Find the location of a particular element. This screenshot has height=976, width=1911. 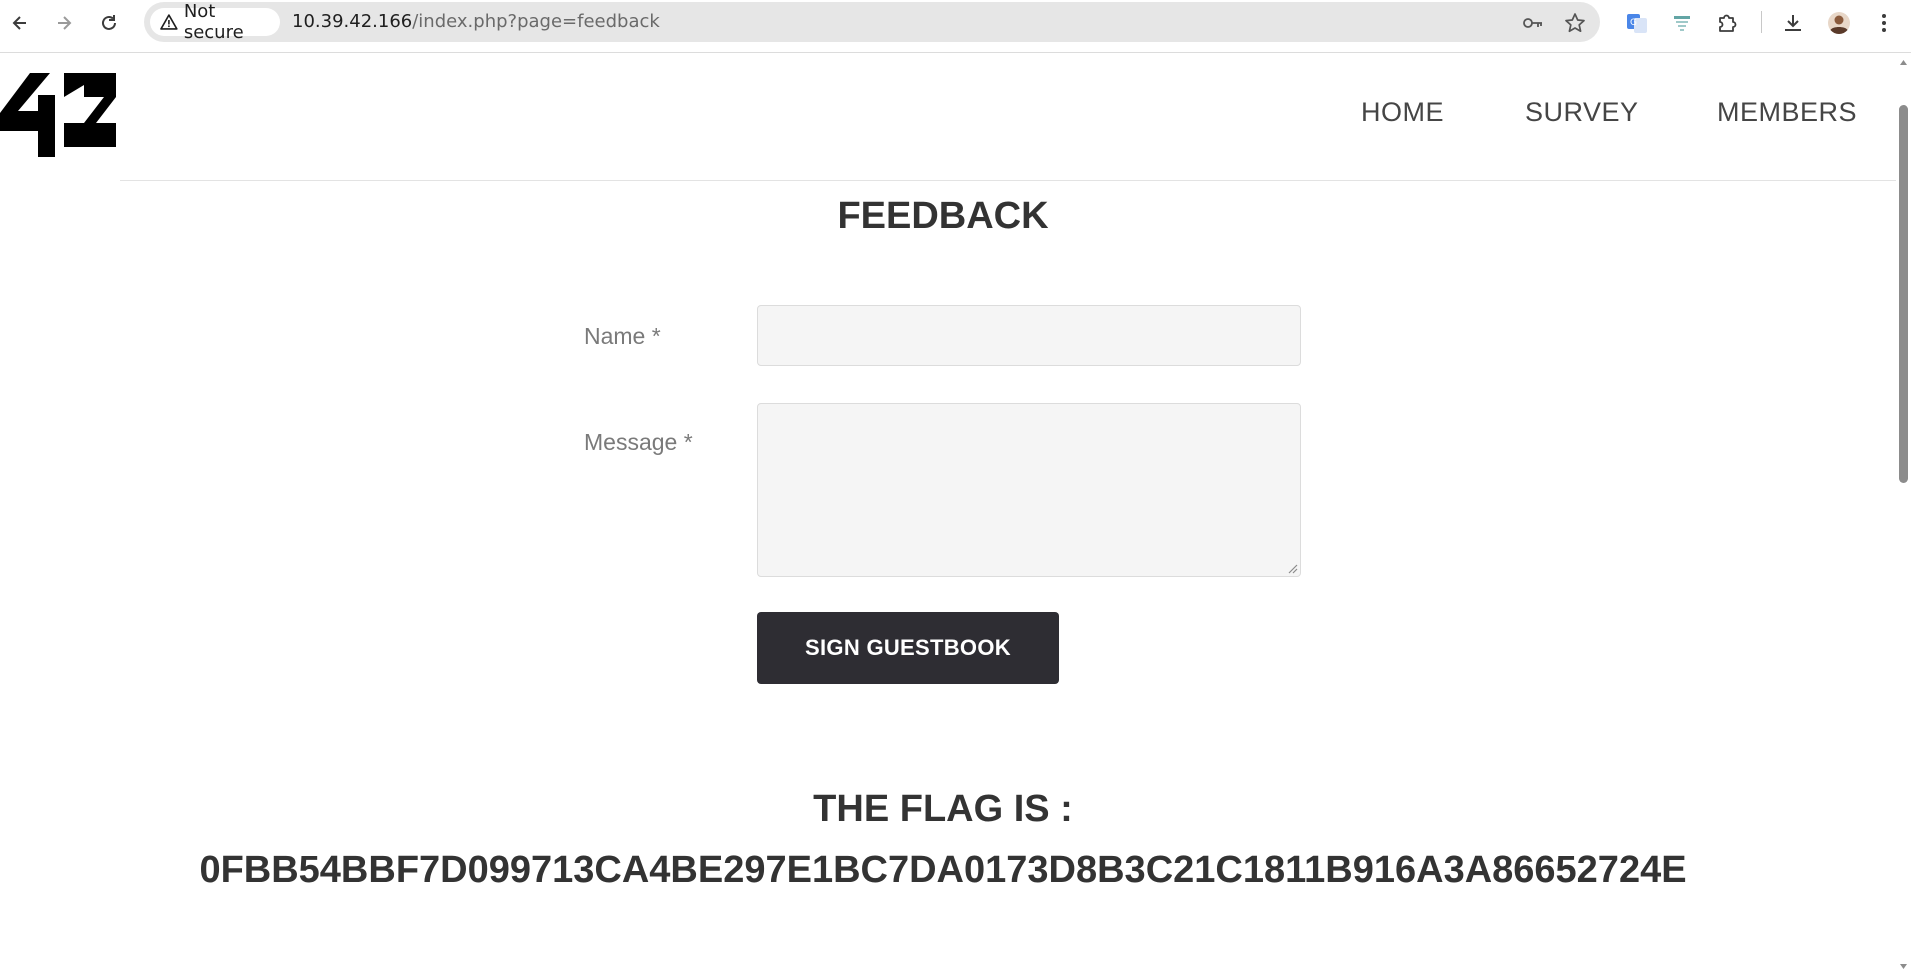

arrow-right-icon is located at coordinates (65, 23).